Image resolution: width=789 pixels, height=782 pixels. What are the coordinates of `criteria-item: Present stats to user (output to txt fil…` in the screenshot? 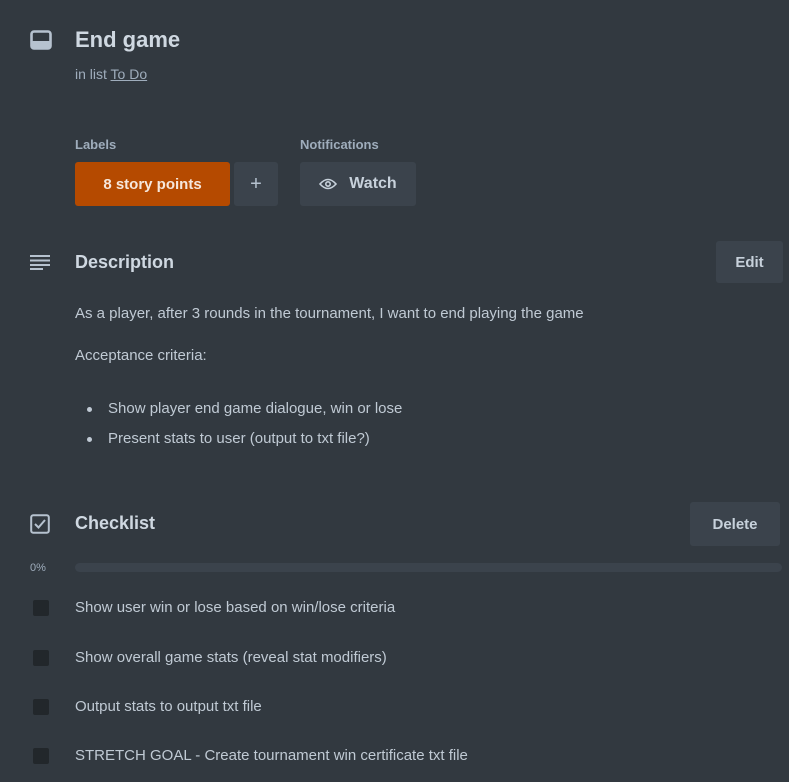 It's located at (238, 439).